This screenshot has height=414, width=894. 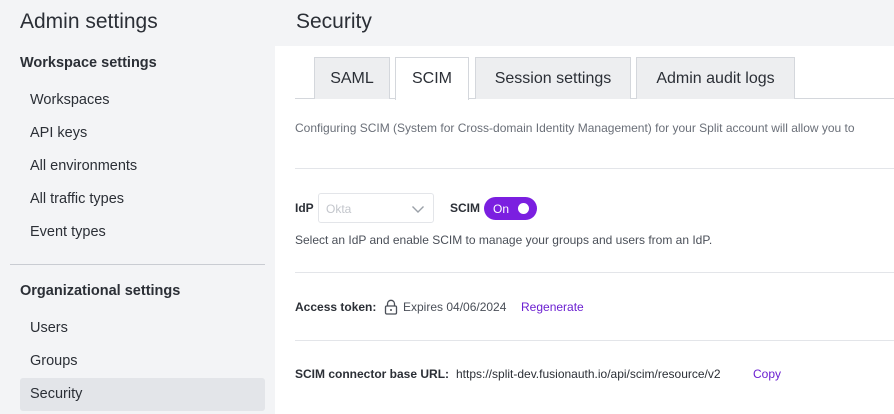 I want to click on regenerate-link: Regenerate, so click(x=552, y=307).